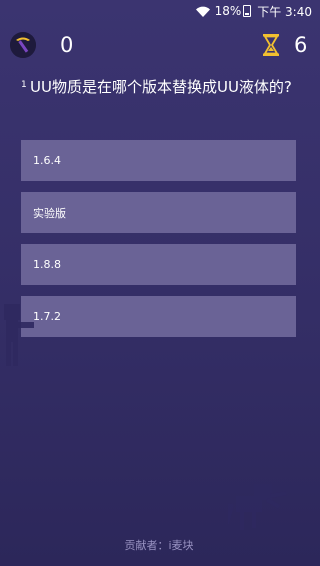 Image resolution: width=320 pixels, height=566 pixels. I want to click on answer-option-2: 实验版, so click(158, 212).